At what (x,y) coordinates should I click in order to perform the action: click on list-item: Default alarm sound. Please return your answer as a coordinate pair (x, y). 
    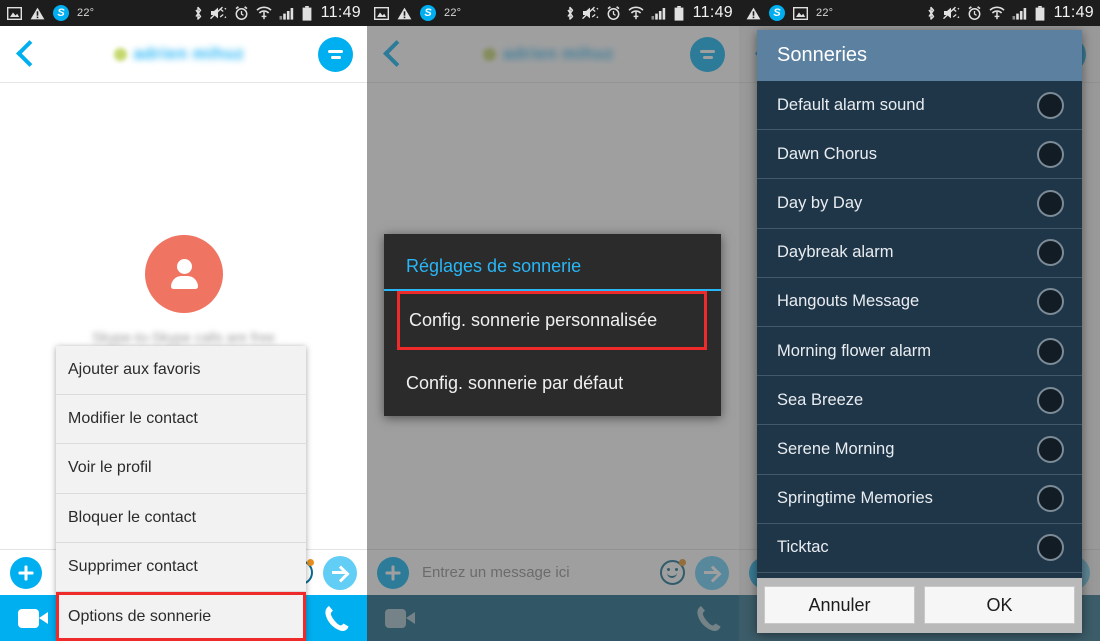
    Looking at the image, I should click on (919, 106).